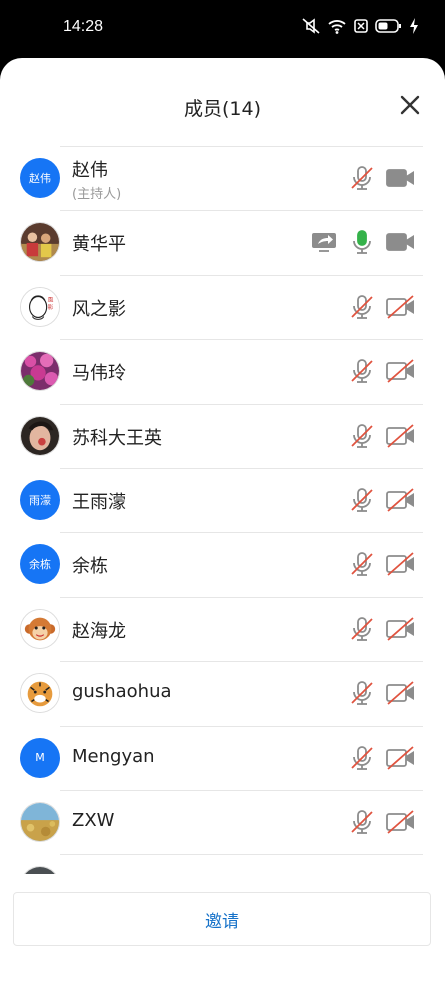  I want to click on member-row: 雨濛 王雨濛, so click(222, 499).